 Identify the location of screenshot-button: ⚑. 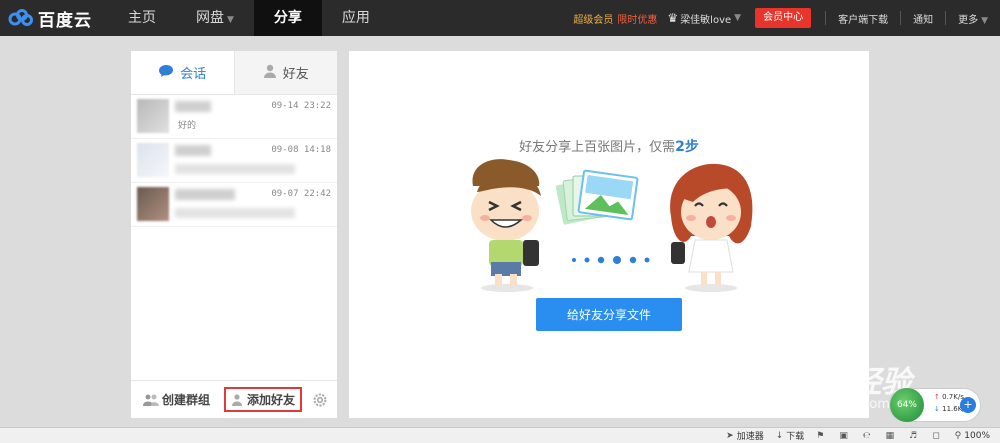
(821, 436).